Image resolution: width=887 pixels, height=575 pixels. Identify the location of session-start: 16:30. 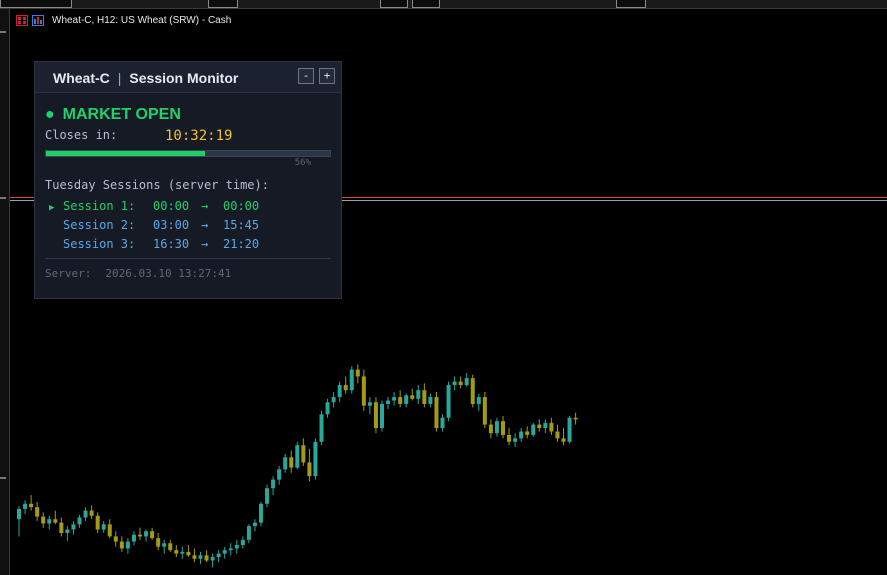
(171, 244).